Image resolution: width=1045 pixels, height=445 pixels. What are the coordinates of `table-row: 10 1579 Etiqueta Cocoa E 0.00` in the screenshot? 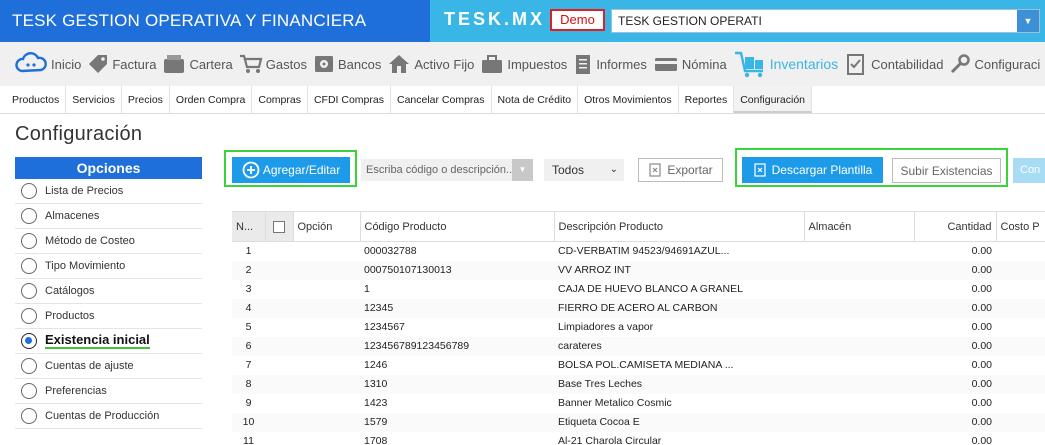 It's located at (638, 422).